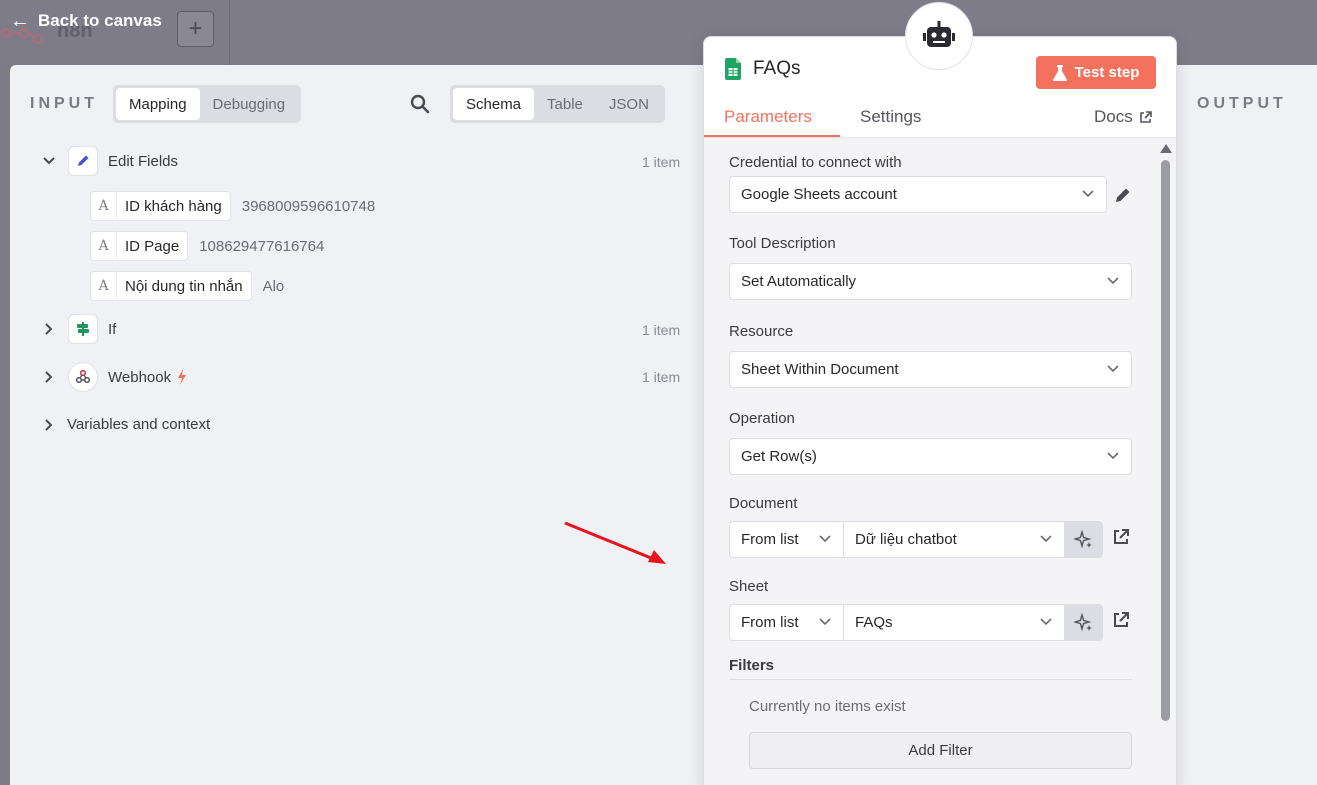  I want to click on schema-field-row: A Nội dung tin nhắn Alo, so click(187, 286).